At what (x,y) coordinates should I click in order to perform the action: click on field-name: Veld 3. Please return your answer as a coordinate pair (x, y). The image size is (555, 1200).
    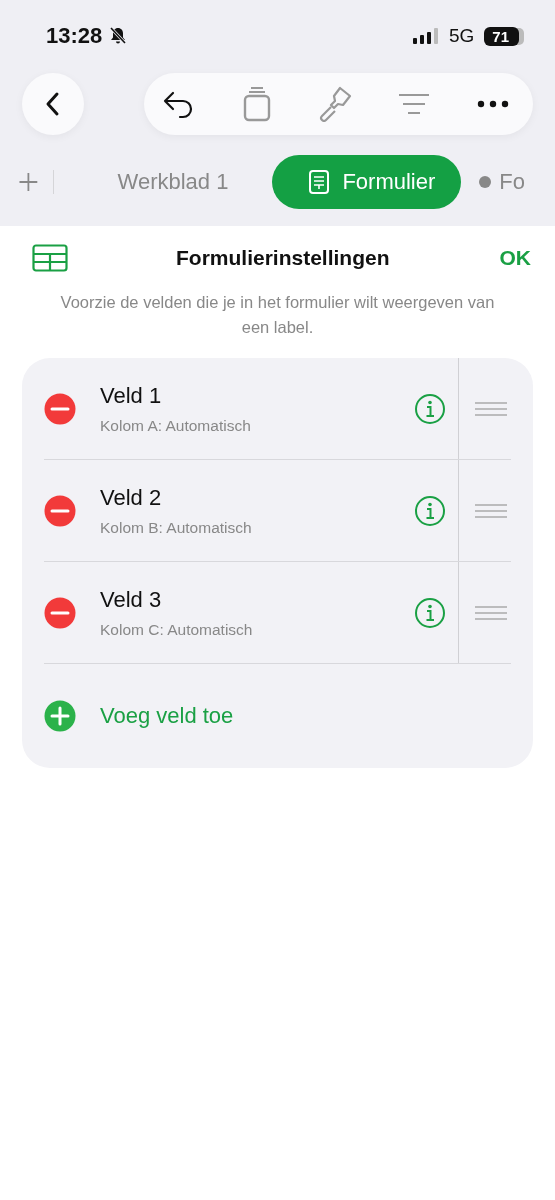
    Looking at the image, I should click on (131, 599).